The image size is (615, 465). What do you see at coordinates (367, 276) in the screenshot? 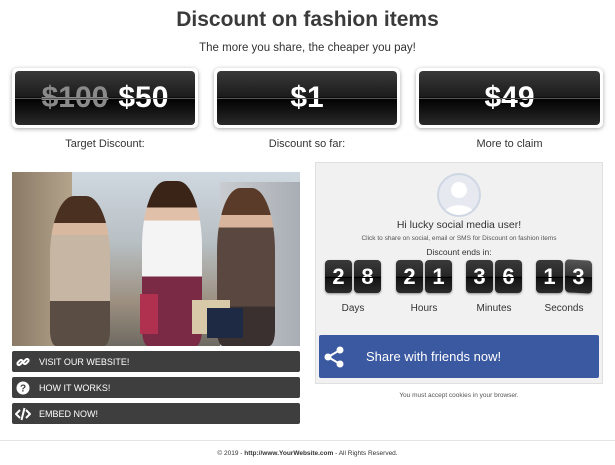
I see `countdown-digit: 8` at bounding box center [367, 276].